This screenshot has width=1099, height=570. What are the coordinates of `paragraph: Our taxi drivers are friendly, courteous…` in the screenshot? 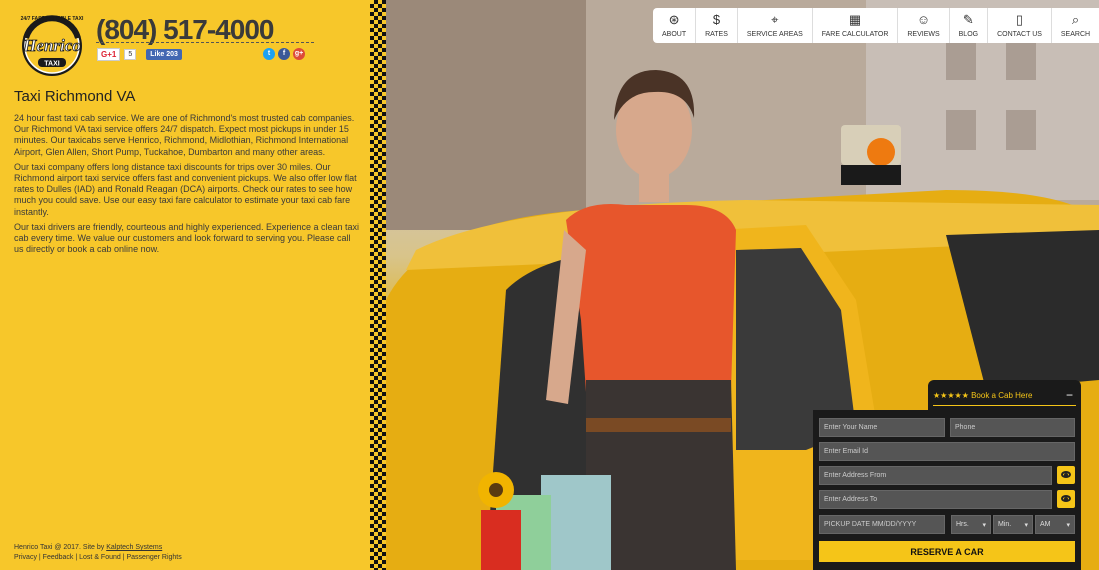 It's located at (187, 238).